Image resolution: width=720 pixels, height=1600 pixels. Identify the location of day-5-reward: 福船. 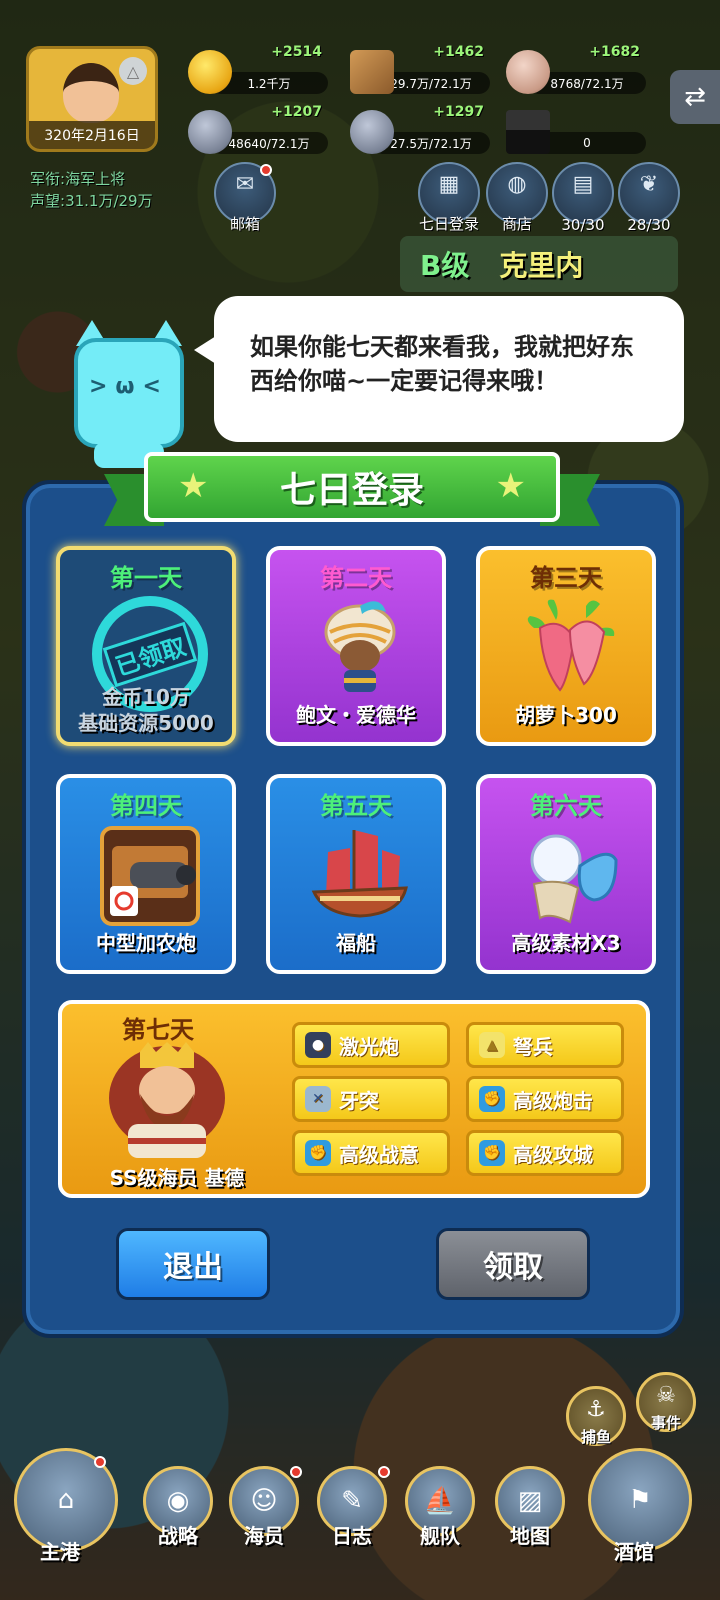
(356, 943).